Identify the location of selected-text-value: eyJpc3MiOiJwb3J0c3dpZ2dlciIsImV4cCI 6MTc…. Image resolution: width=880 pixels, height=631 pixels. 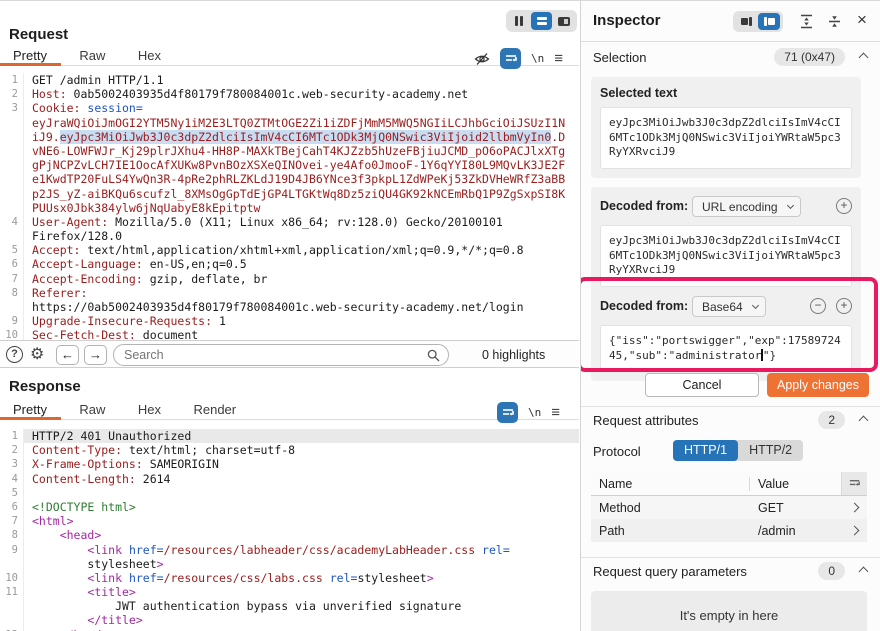
(726, 138).